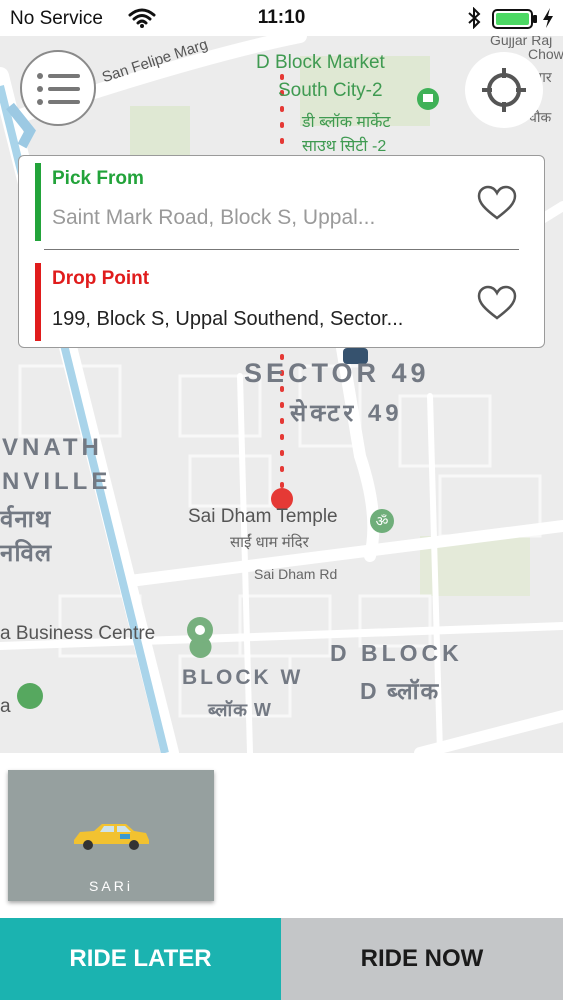 Image resolution: width=563 pixels, height=1000 pixels. Describe the element at coordinates (98, 178) in the screenshot. I see `pickup-title: Pick From` at that location.